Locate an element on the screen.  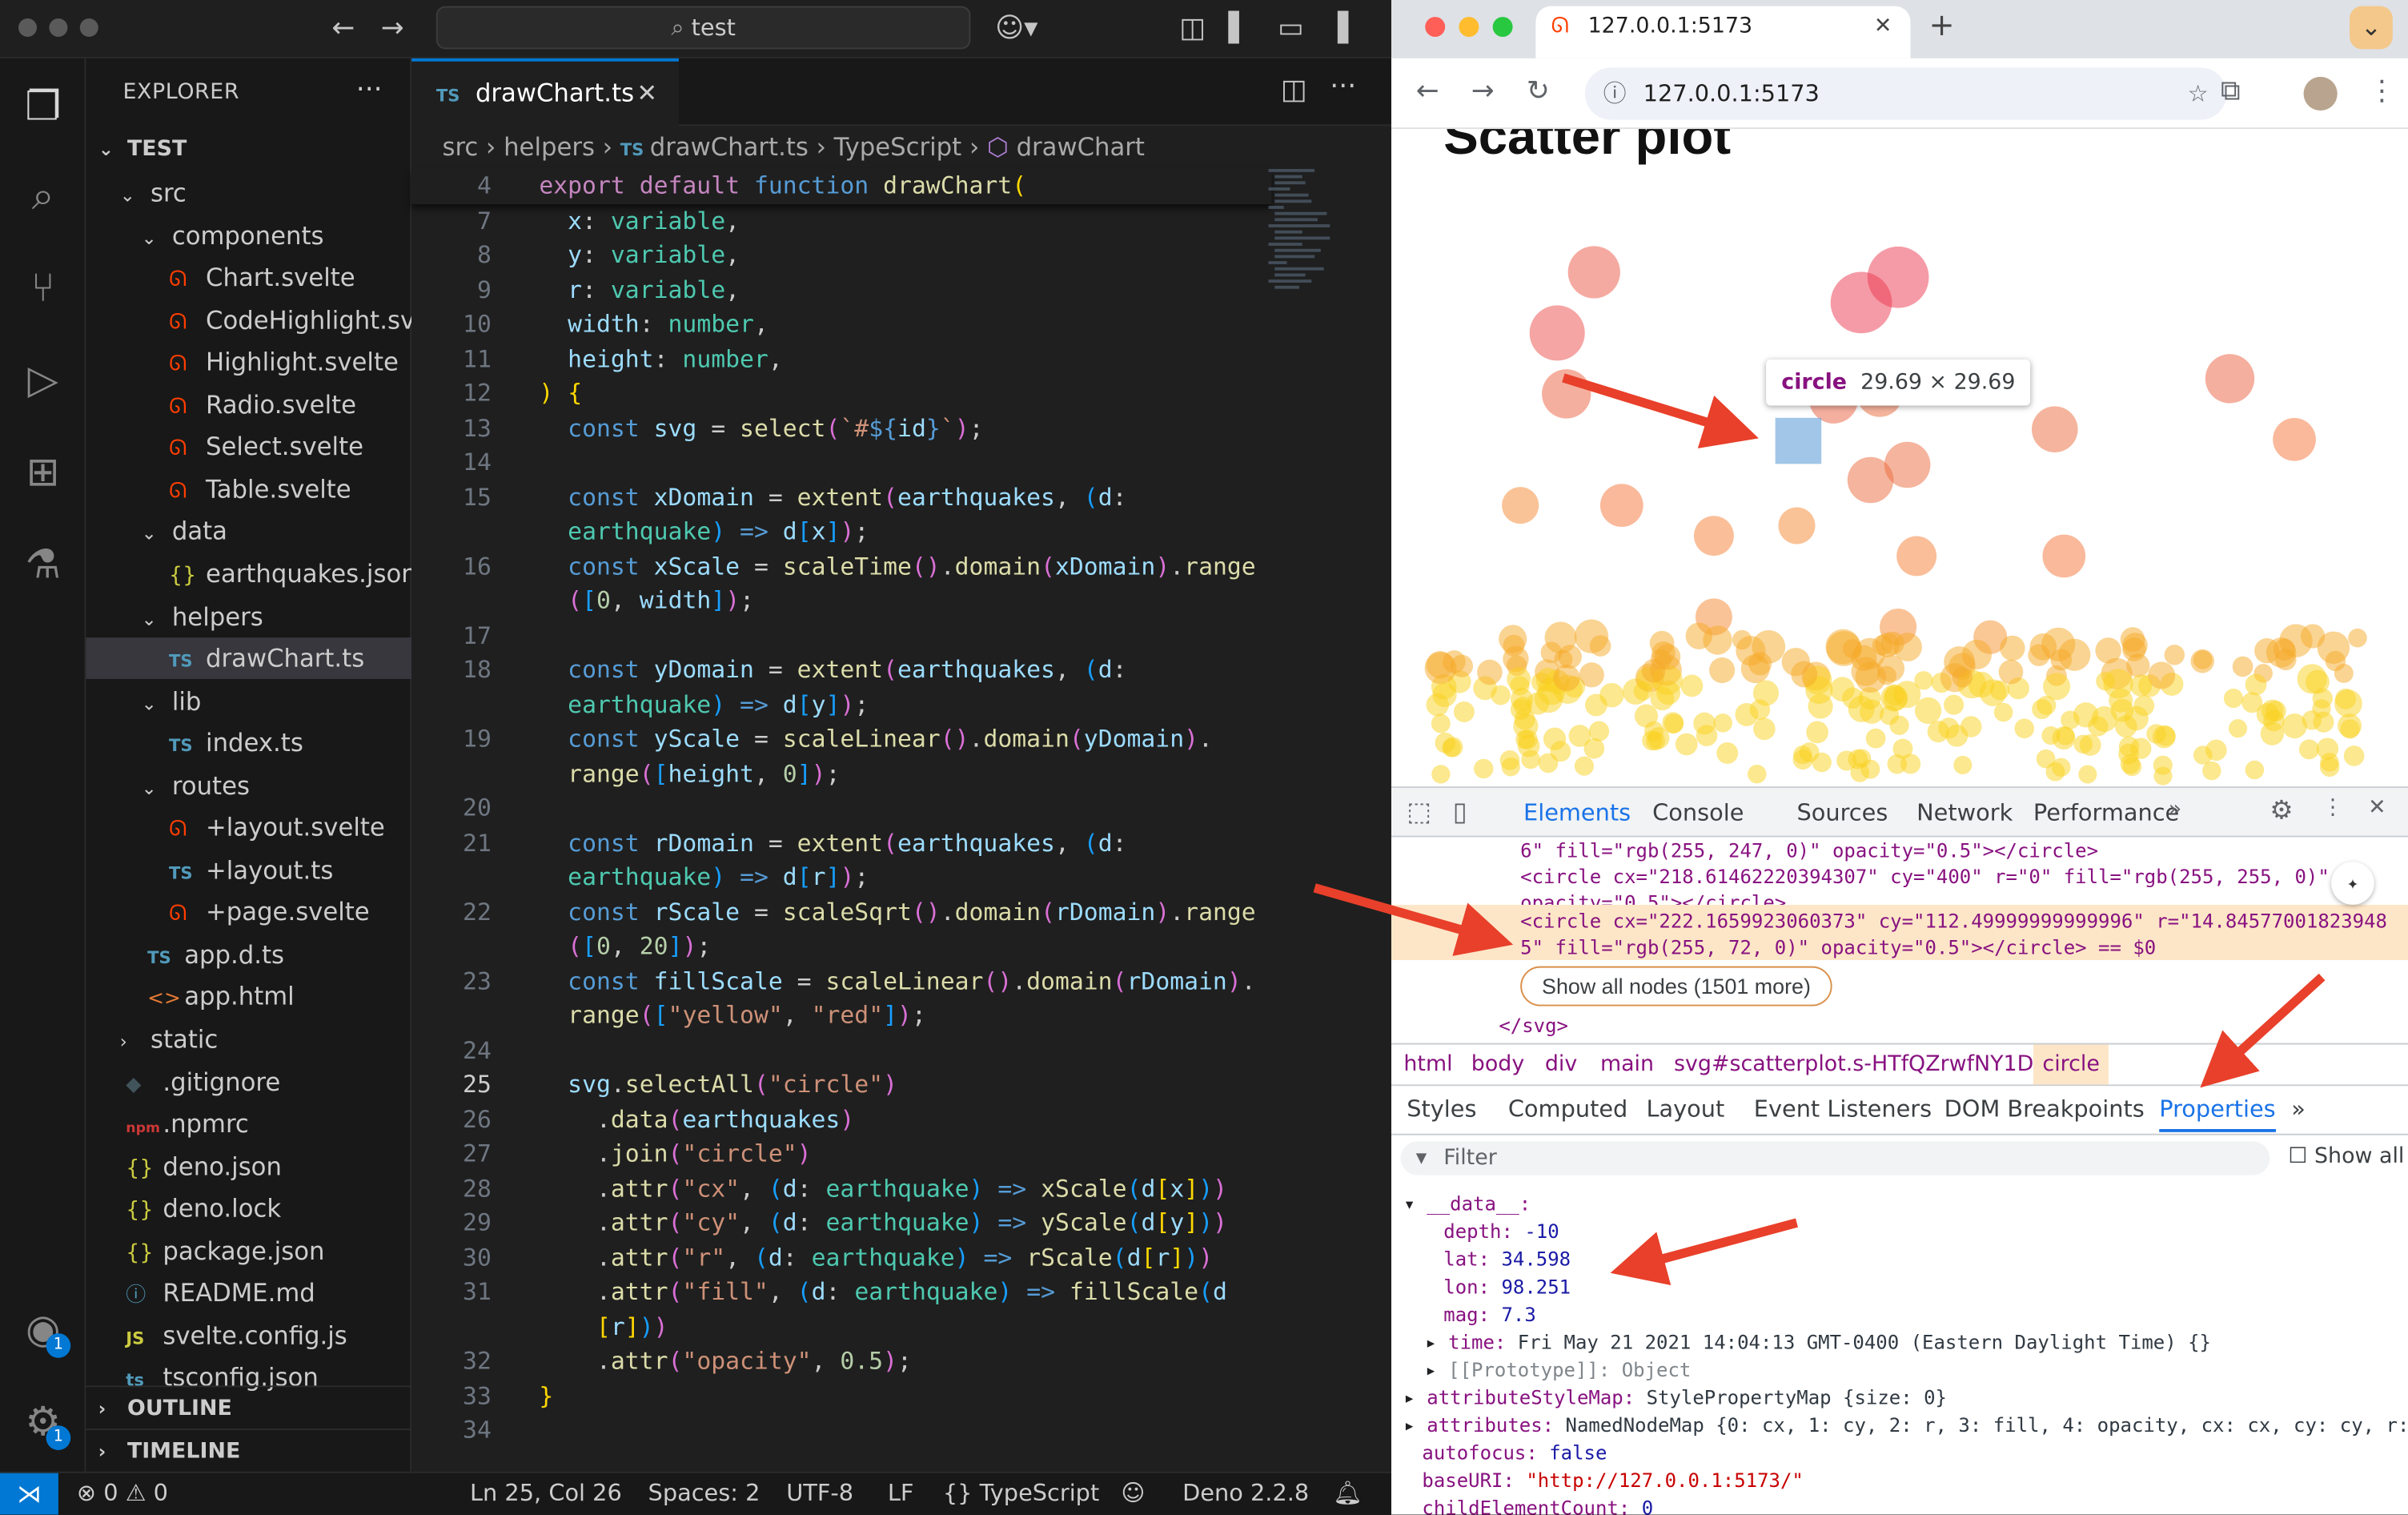
tree-item: ᘏ Table.svelte is located at coordinates (248, 489).